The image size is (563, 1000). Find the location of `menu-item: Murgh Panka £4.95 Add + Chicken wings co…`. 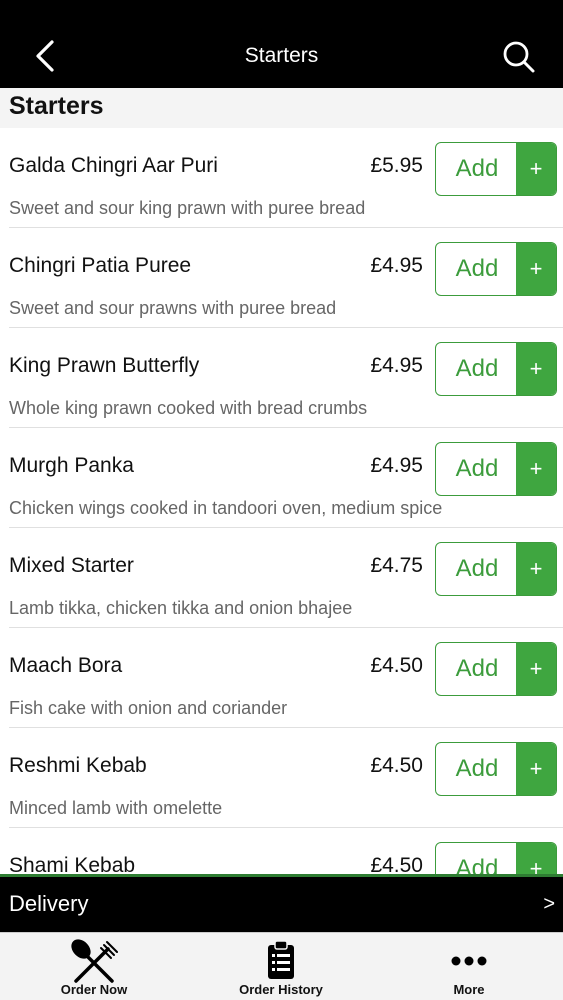

menu-item: Murgh Panka £4.95 Add + Chicken wings co… is located at coordinates (281, 478).